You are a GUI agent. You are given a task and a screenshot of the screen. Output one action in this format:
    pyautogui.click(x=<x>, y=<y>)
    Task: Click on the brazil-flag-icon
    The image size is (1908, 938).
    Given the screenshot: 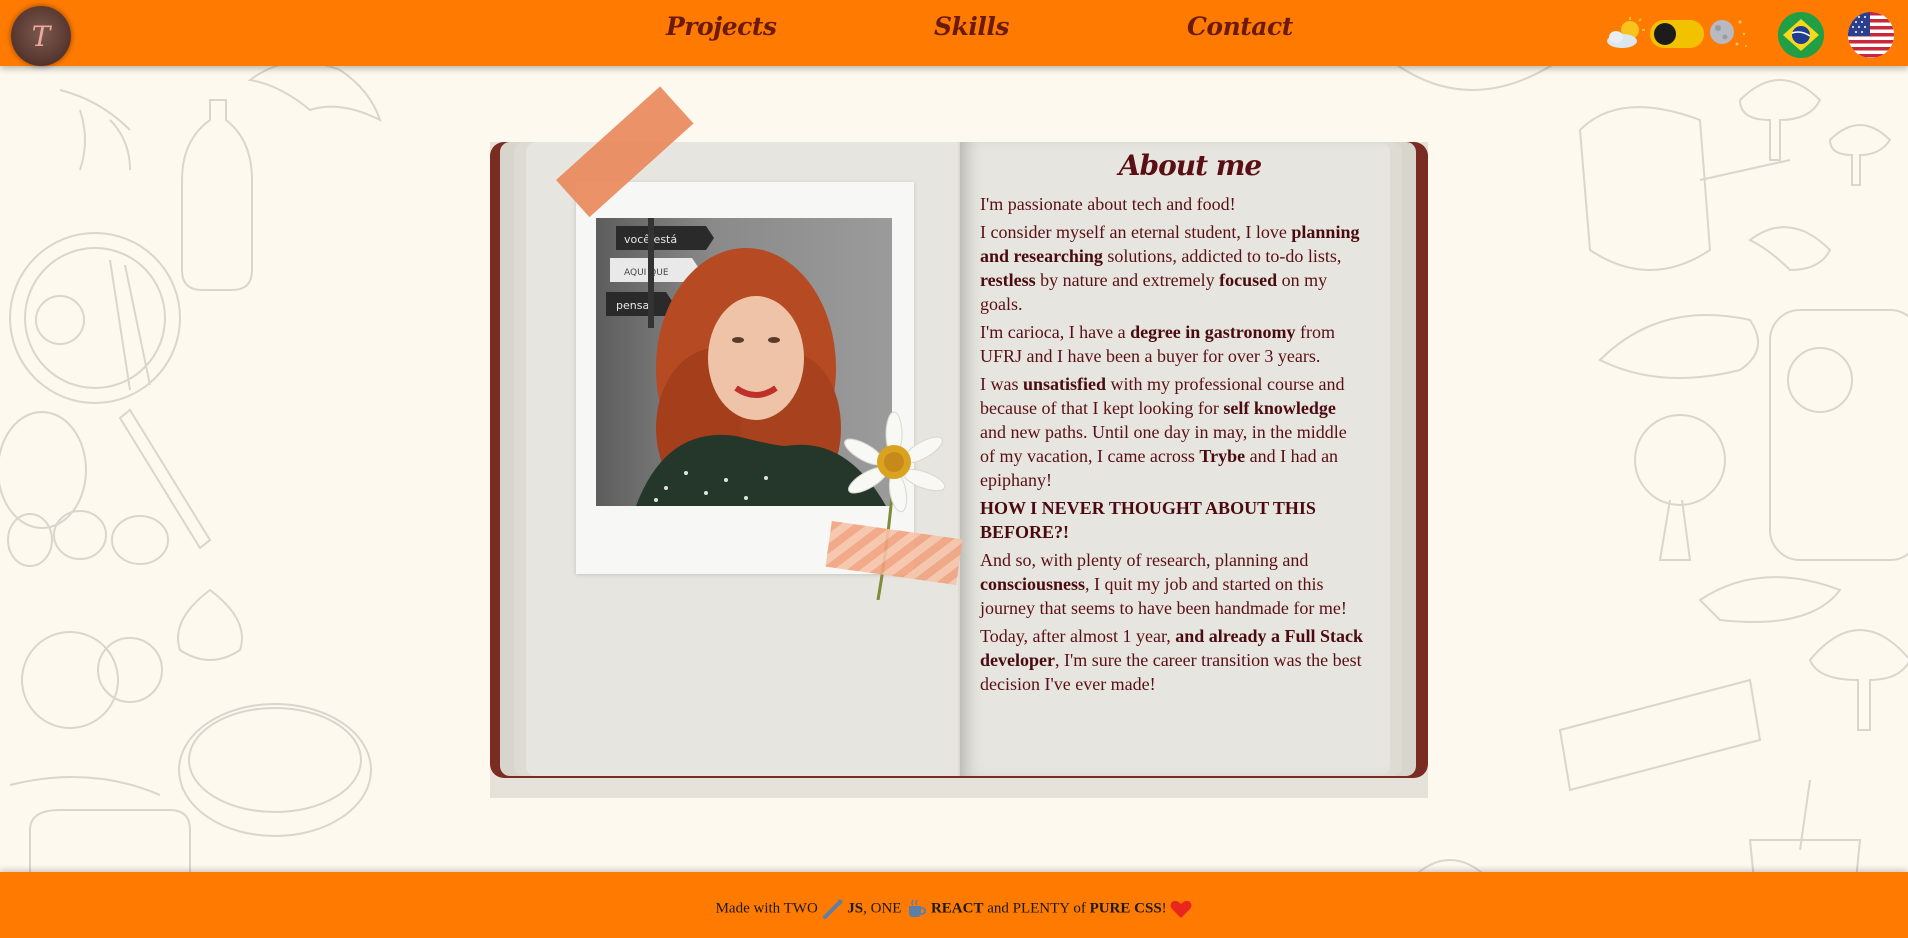 What is the action you would take?
    pyautogui.click(x=1801, y=35)
    